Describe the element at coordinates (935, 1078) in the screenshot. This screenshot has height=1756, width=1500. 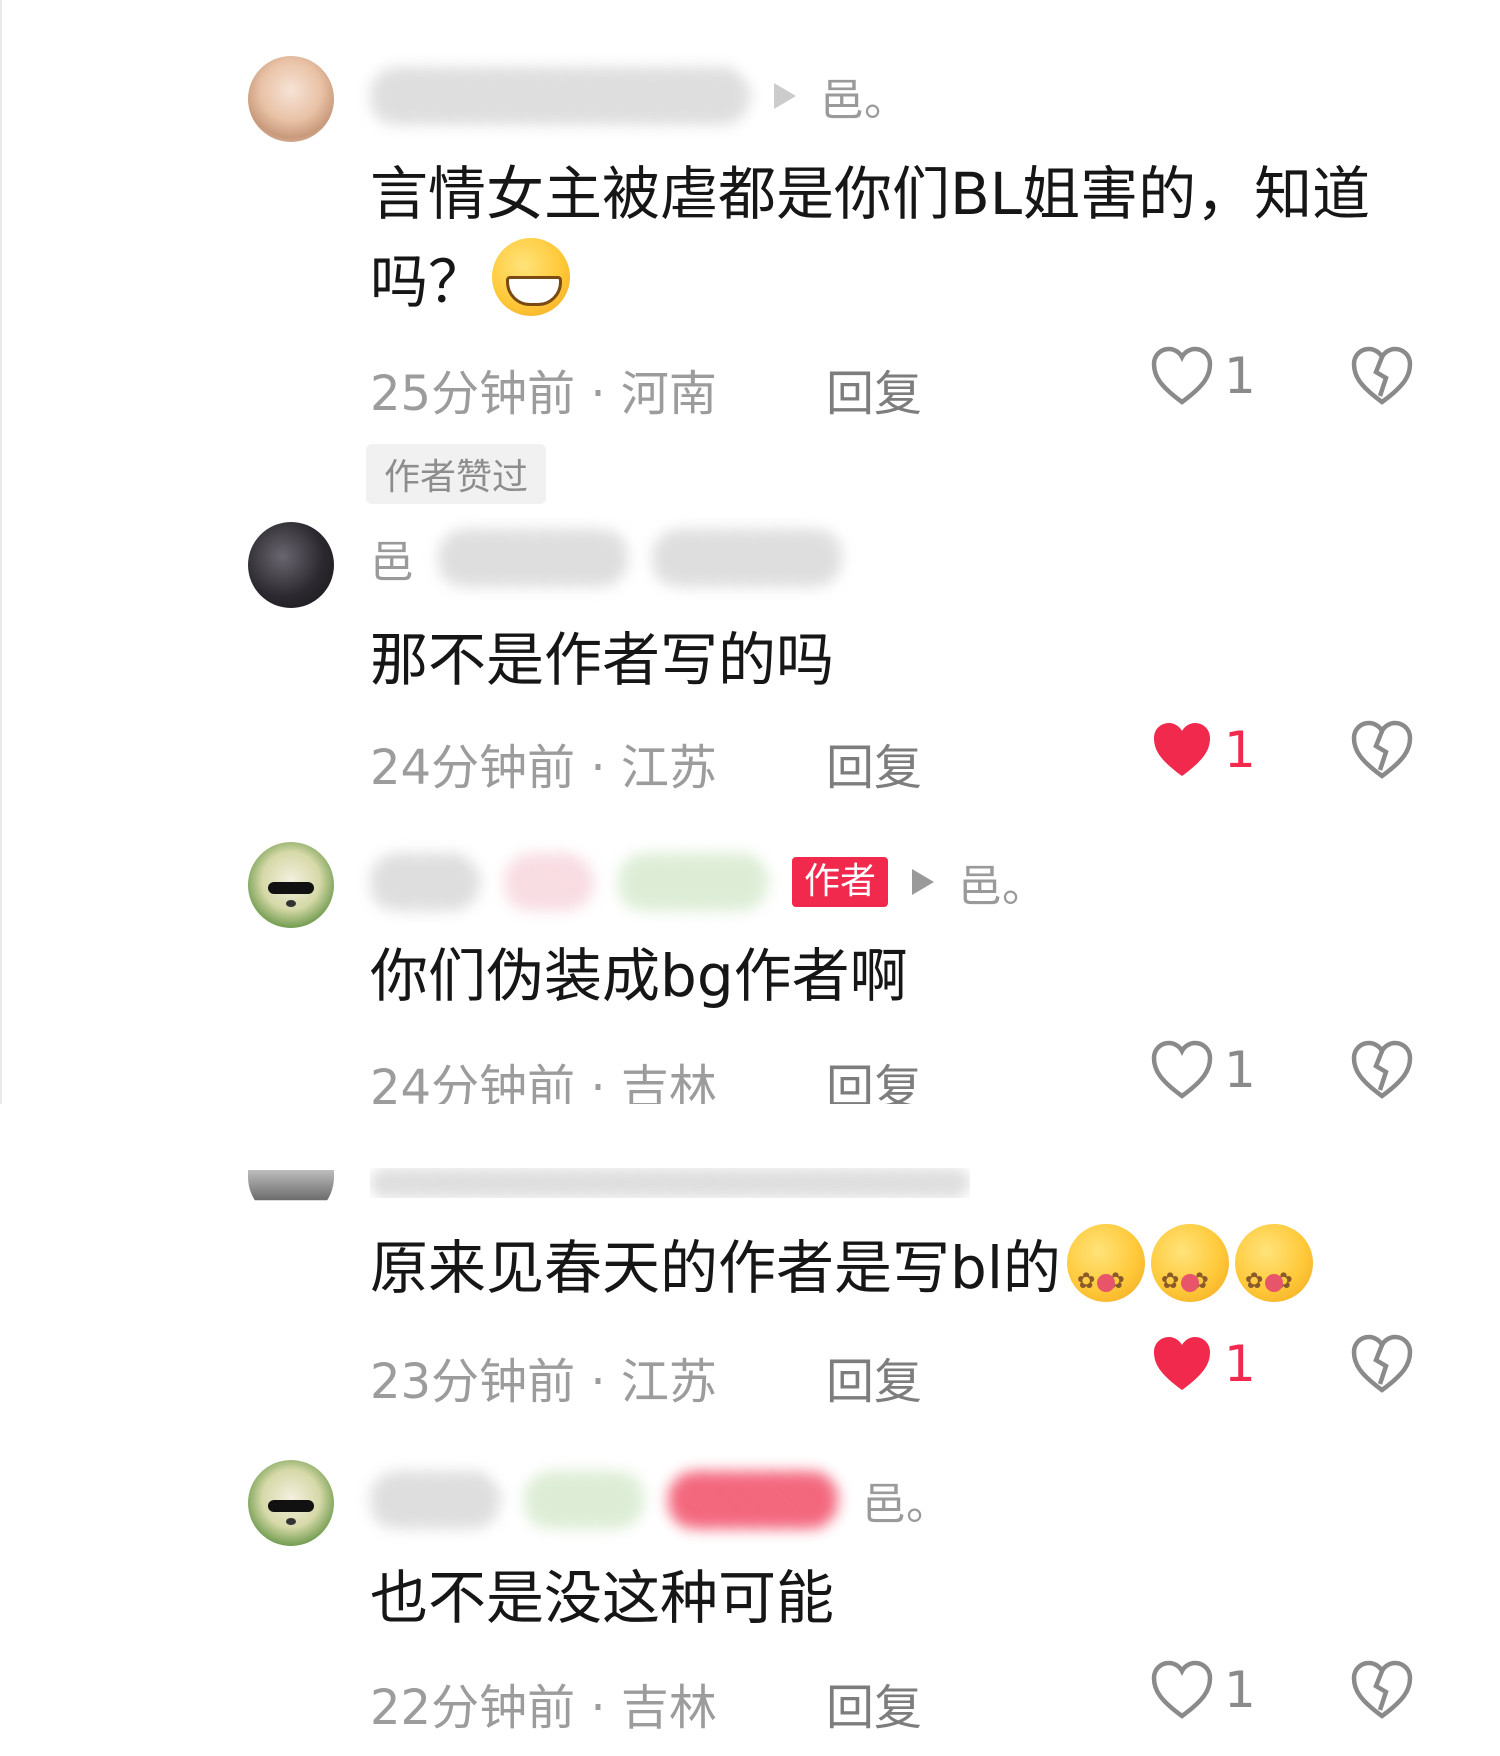
I see `comment-meta: 24分钟前 · 吉林 回复 1` at that location.